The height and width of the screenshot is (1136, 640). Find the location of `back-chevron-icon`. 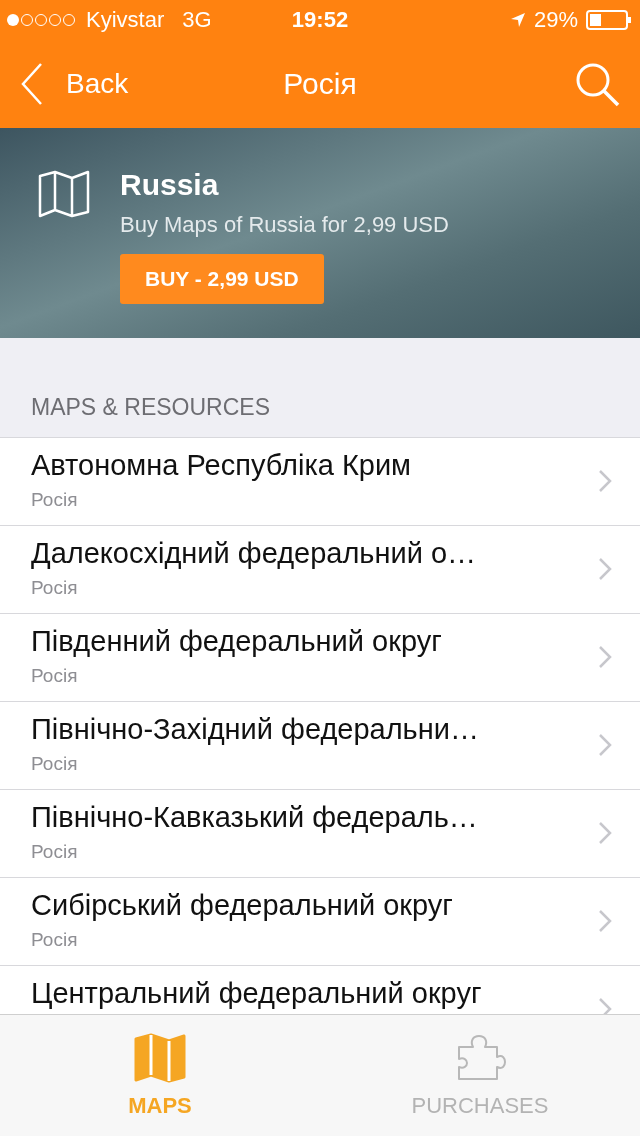

back-chevron-icon is located at coordinates (32, 84).